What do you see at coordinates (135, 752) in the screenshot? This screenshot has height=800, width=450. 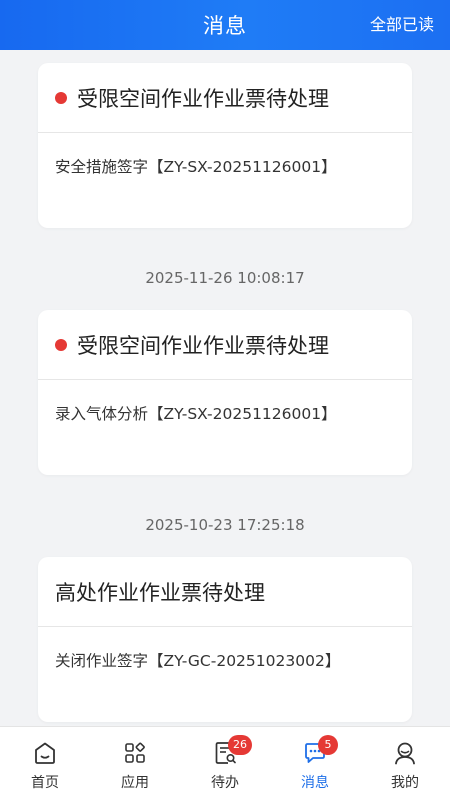 I see `apps-icon` at bounding box center [135, 752].